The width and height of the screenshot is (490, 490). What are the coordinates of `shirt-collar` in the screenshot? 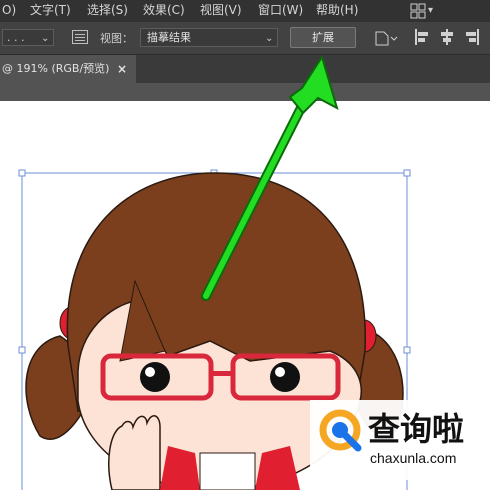 It's located at (227, 471).